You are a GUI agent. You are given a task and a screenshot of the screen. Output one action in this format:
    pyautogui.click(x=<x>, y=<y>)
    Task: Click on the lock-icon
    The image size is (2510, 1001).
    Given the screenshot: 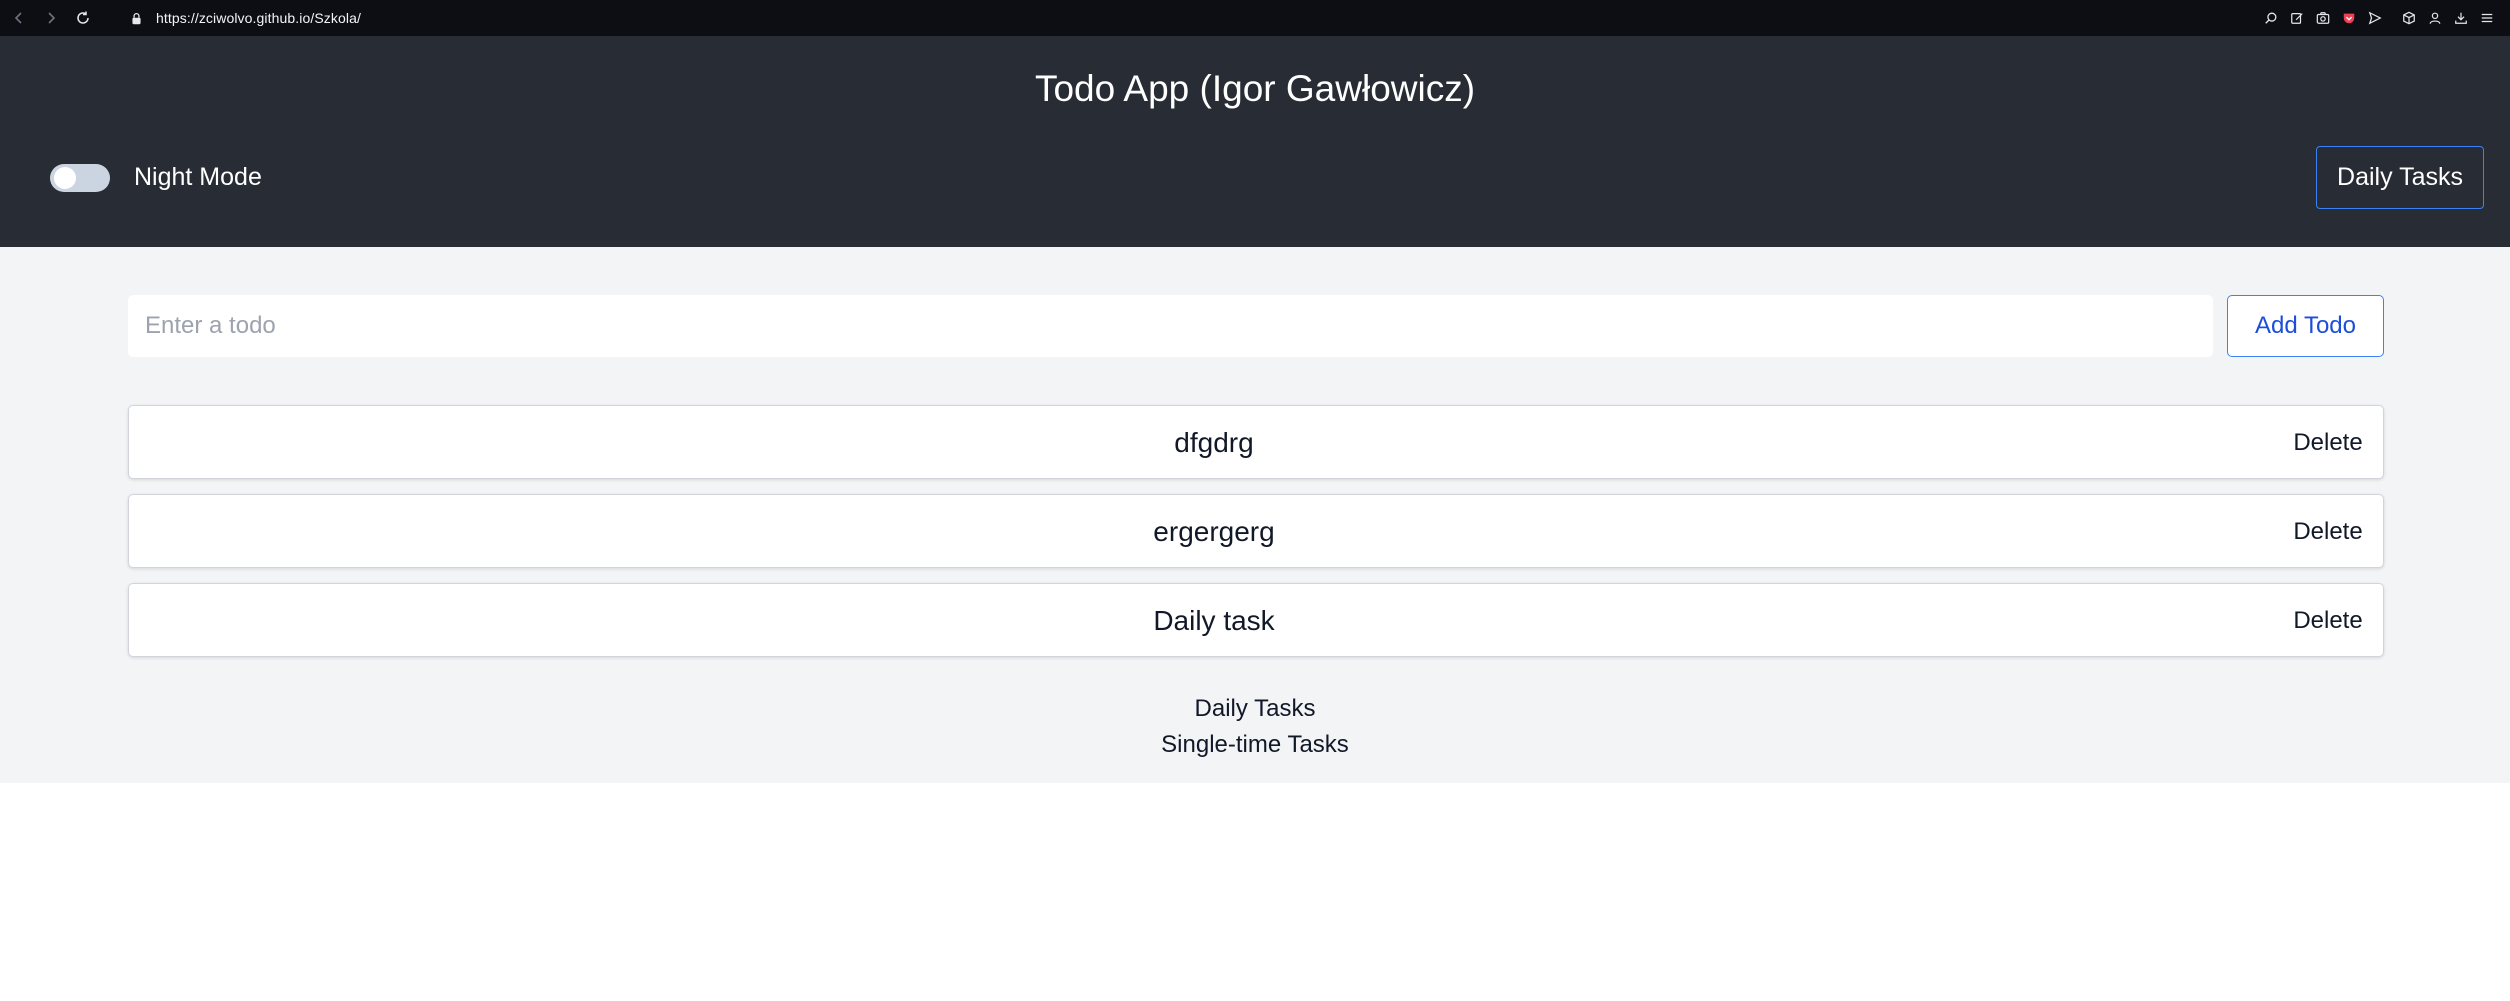 What is the action you would take?
    pyautogui.click(x=136, y=18)
    